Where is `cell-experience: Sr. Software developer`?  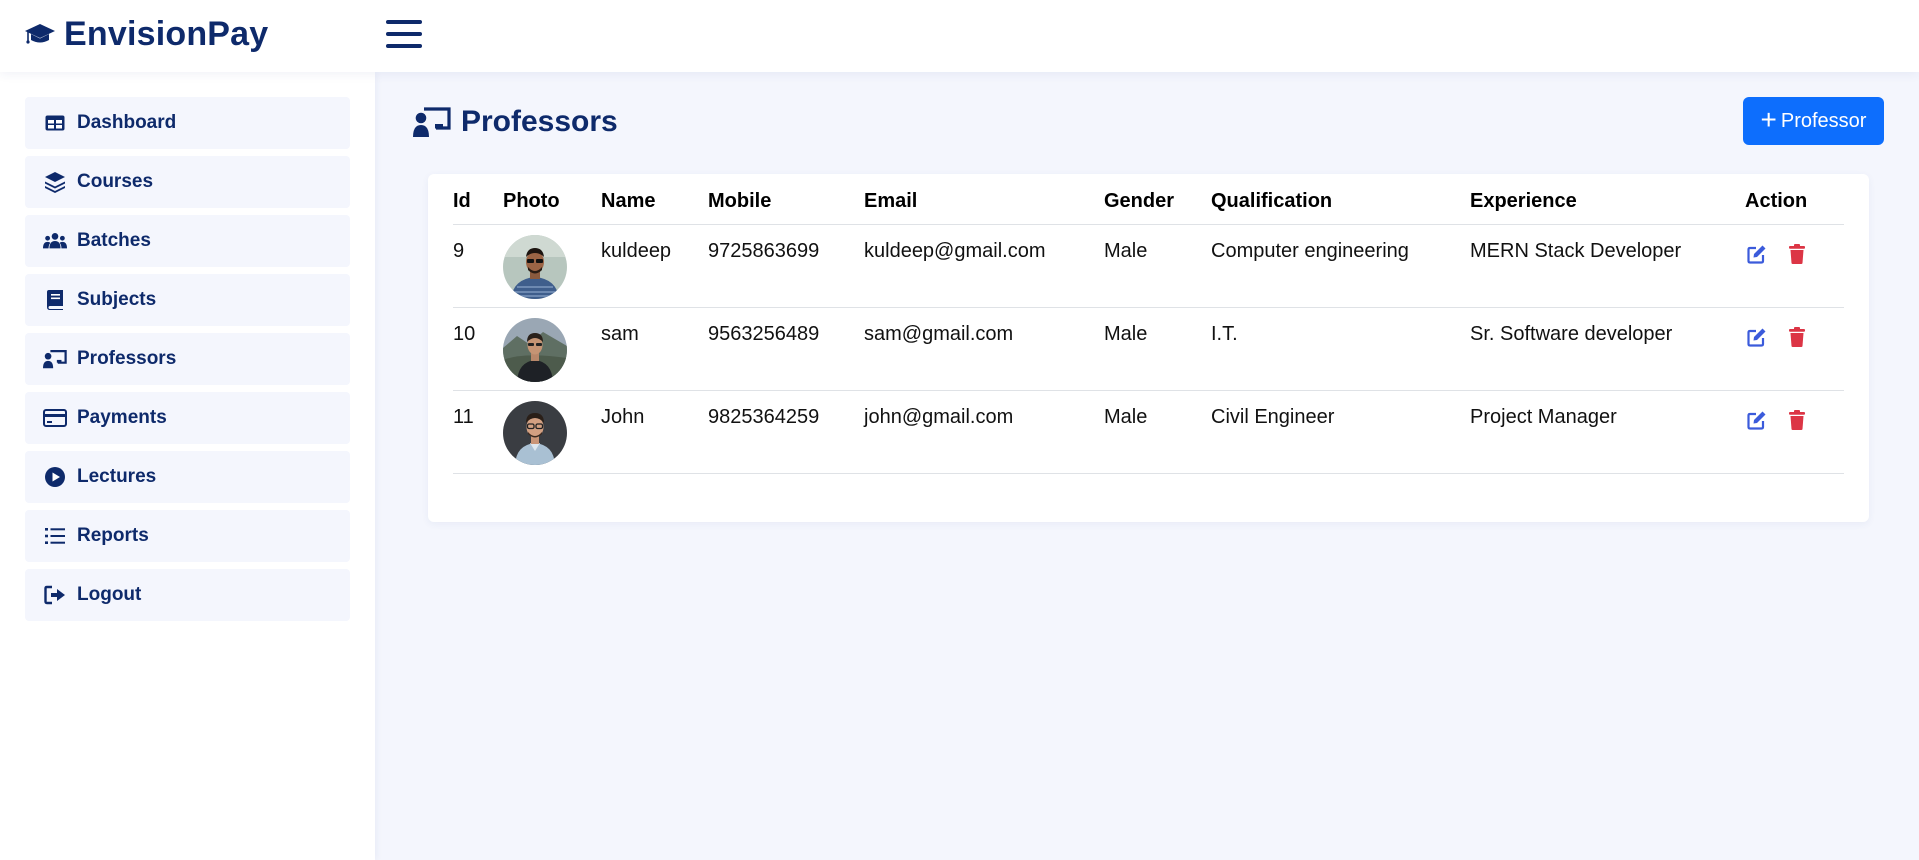
cell-experience: Sr. Software developer is located at coordinates (1607, 349).